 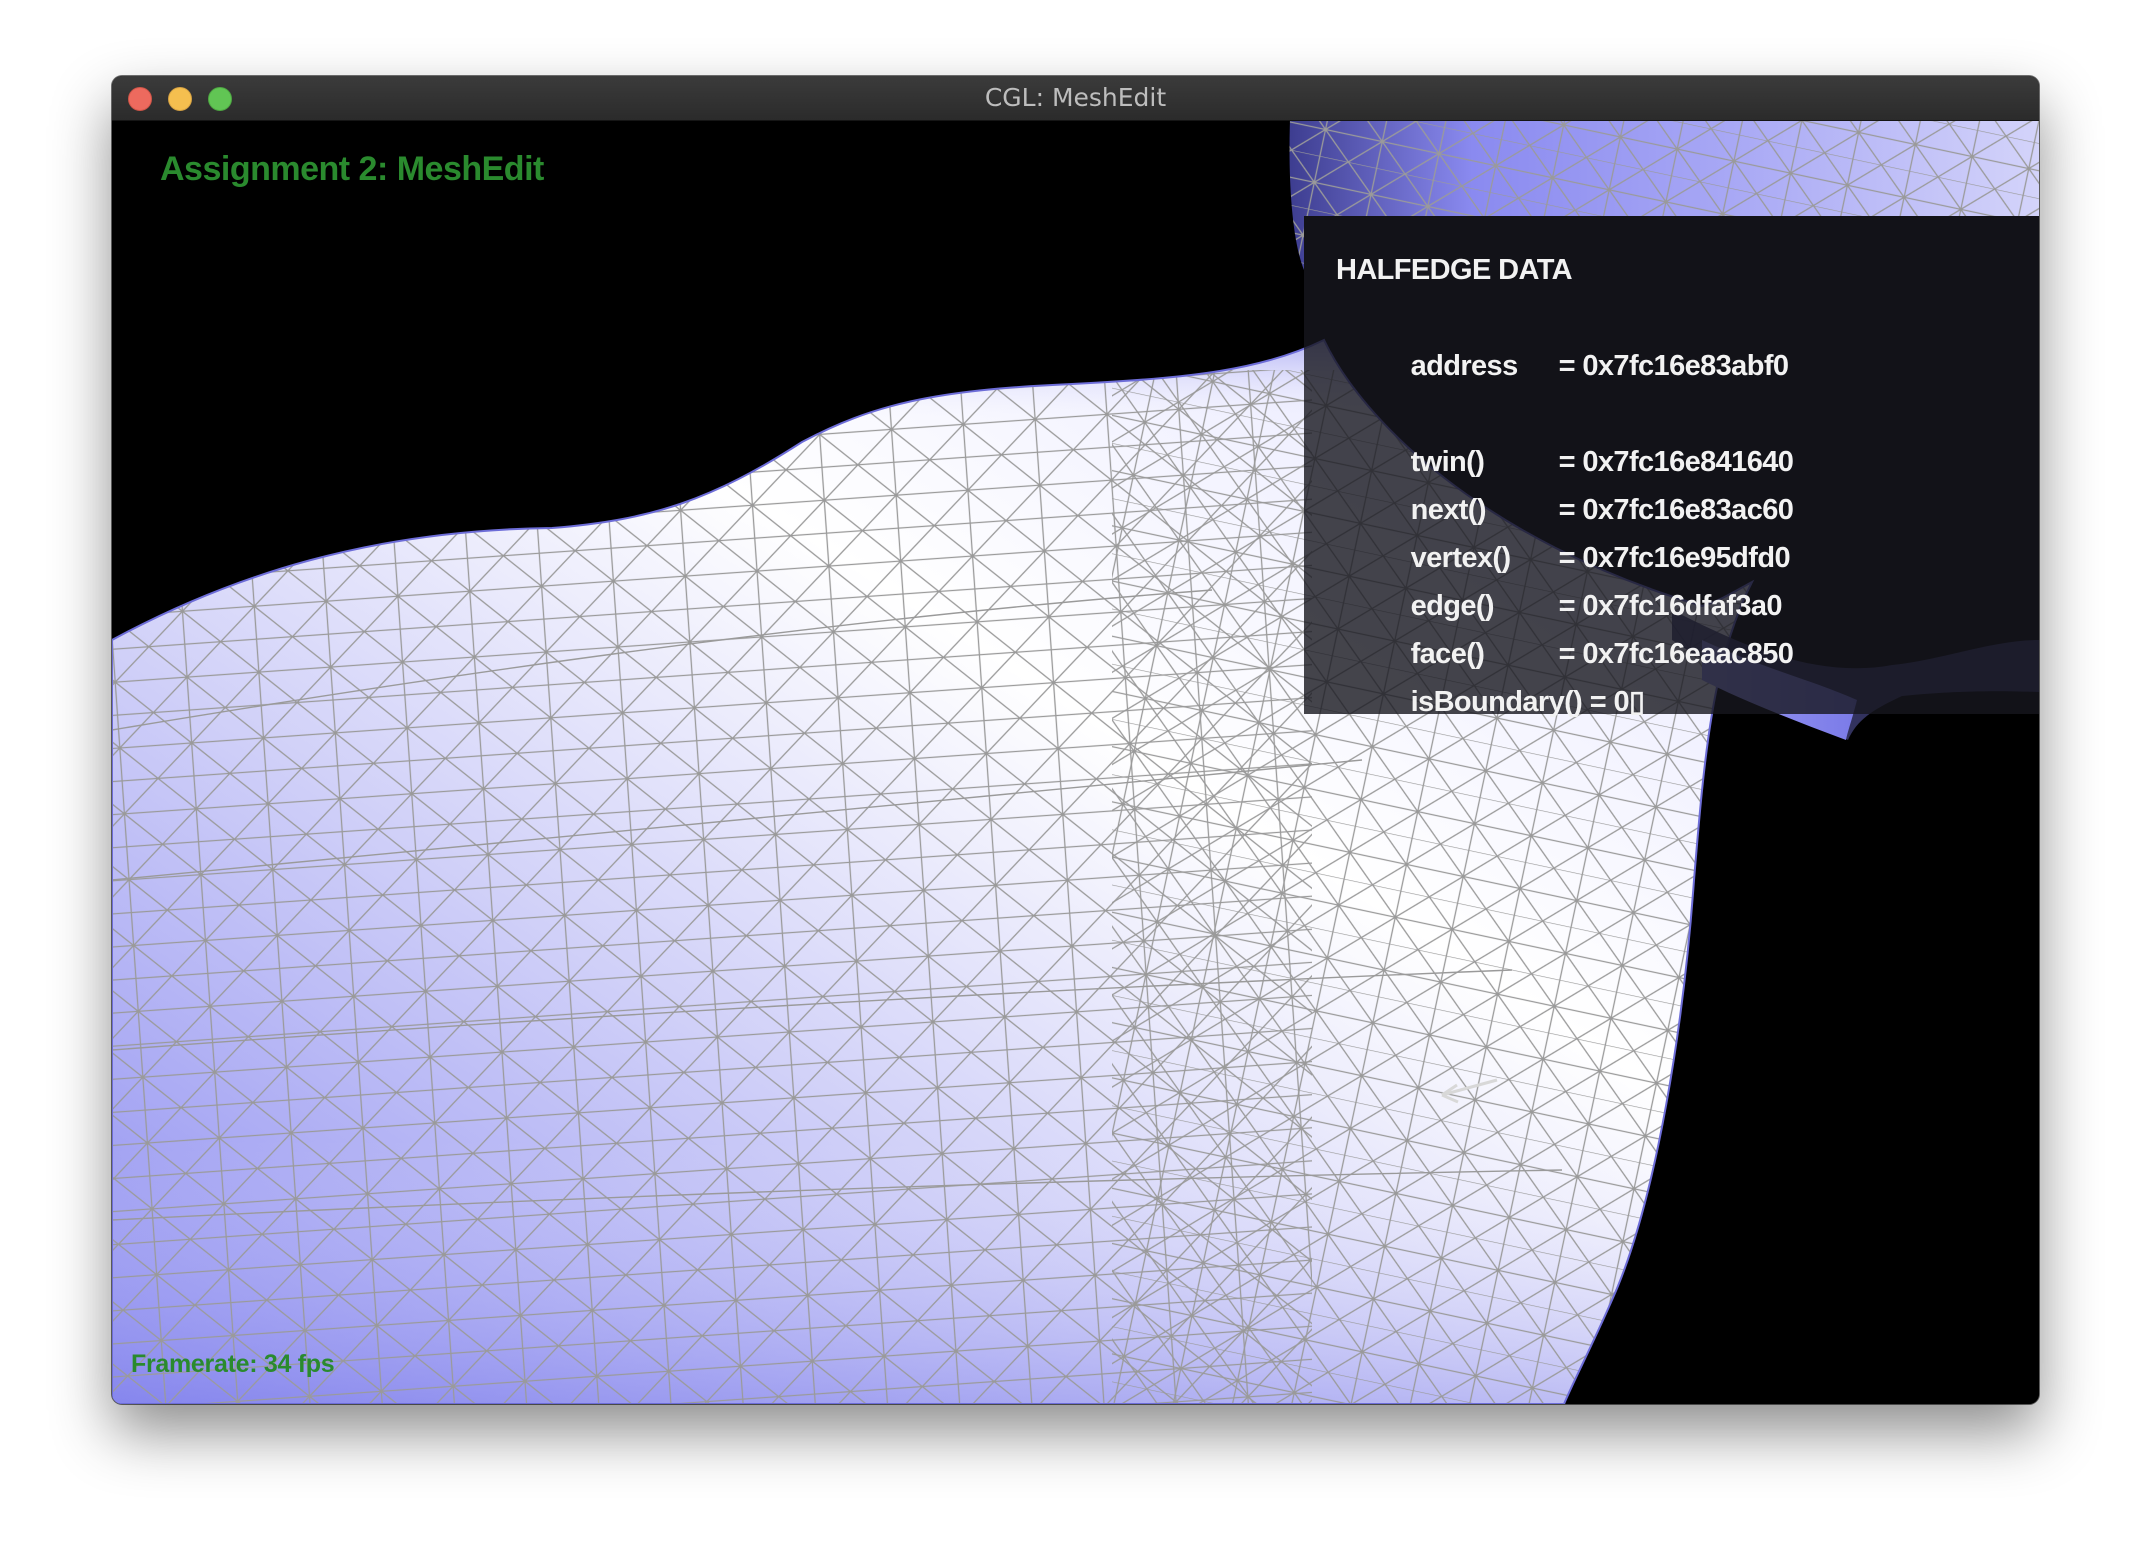 What do you see at coordinates (1676, 462) in the screenshot?
I see `twin-value: = 0x7fc16e841640` at bounding box center [1676, 462].